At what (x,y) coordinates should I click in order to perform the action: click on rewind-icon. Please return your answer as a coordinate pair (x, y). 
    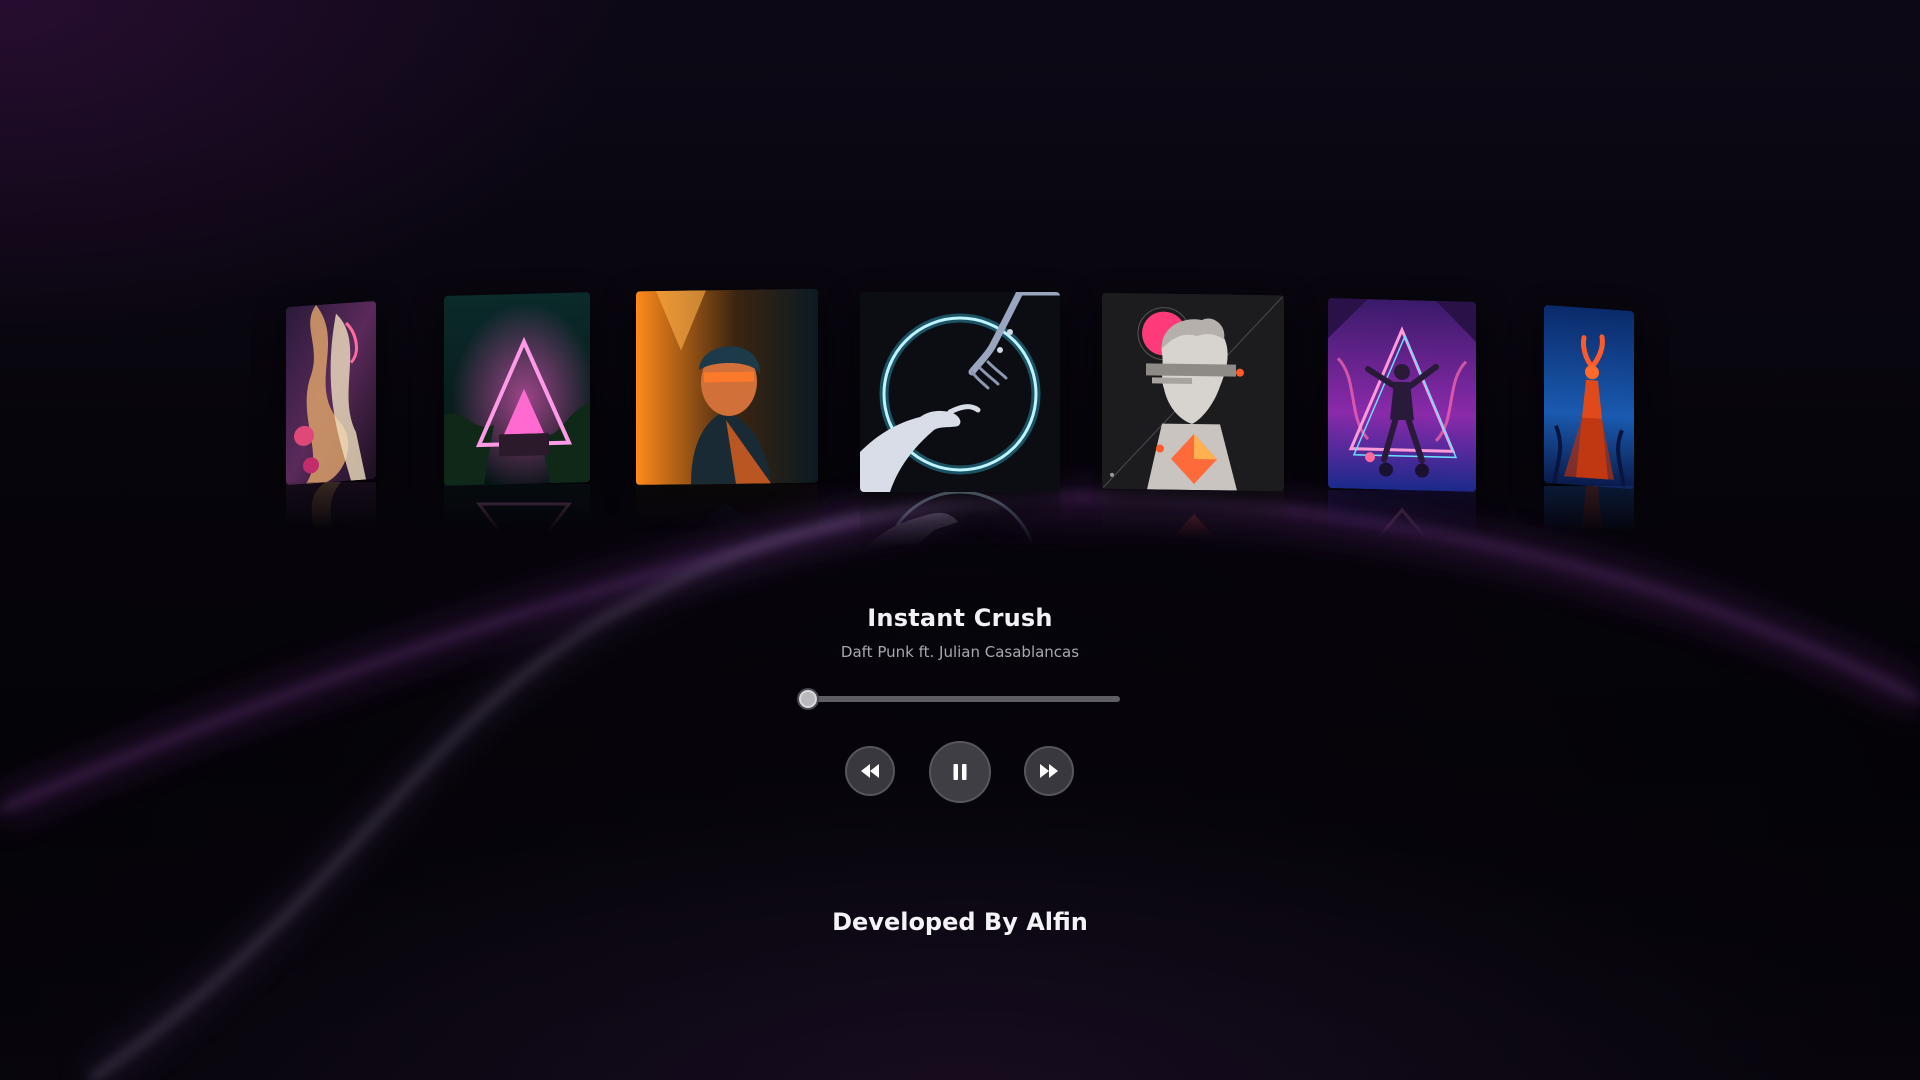
    Looking at the image, I should click on (870, 771).